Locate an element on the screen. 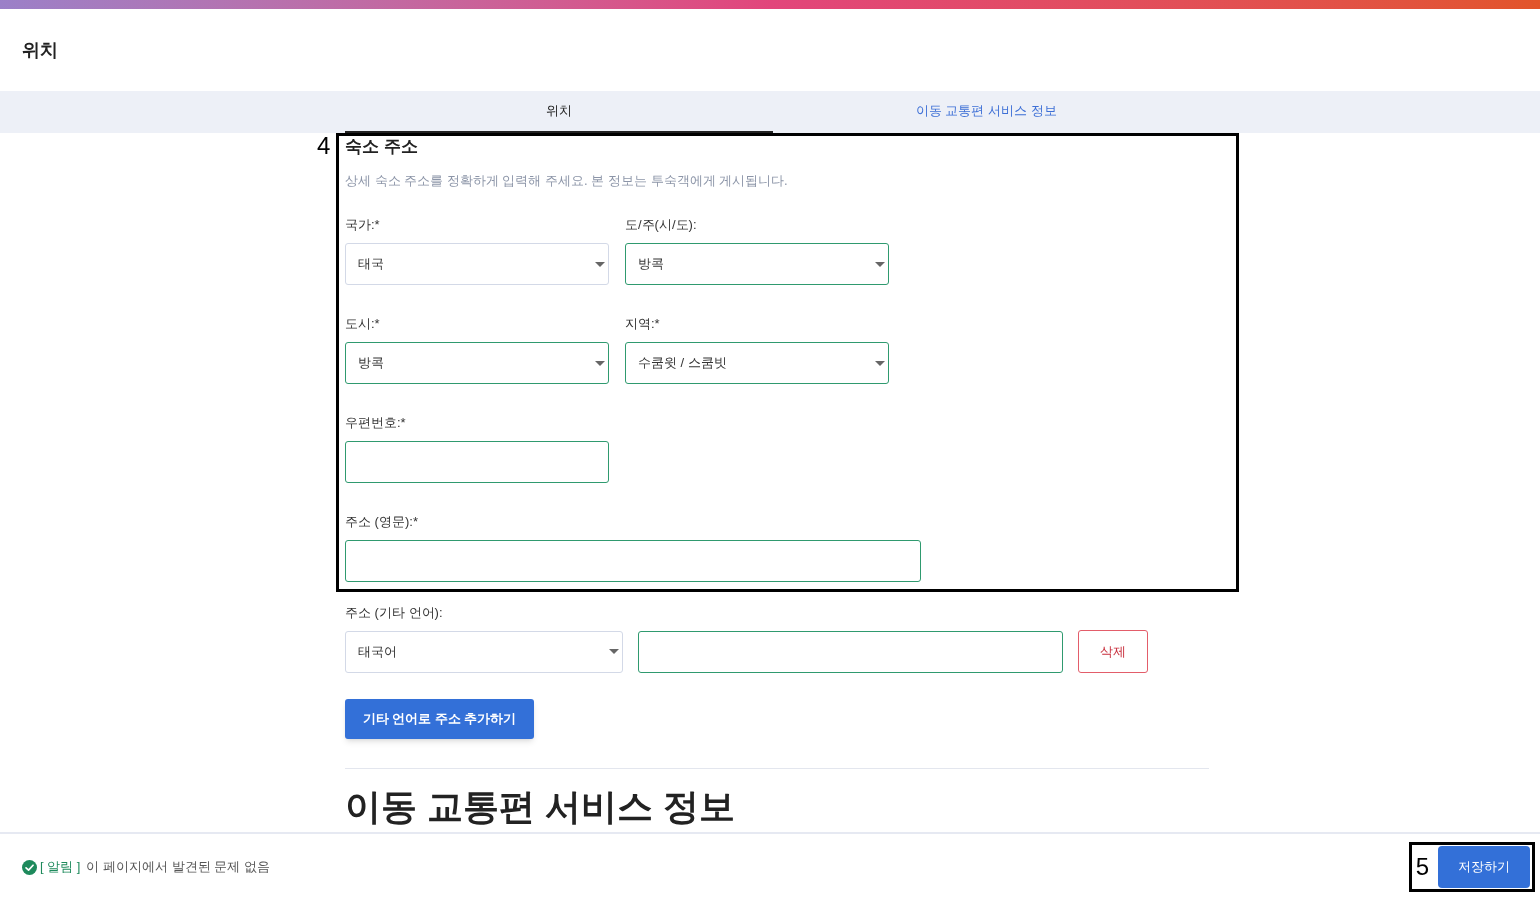 The width and height of the screenshot is (1540, 900). field-label: 주소 (영문):* is located at coordinates (382, 522).